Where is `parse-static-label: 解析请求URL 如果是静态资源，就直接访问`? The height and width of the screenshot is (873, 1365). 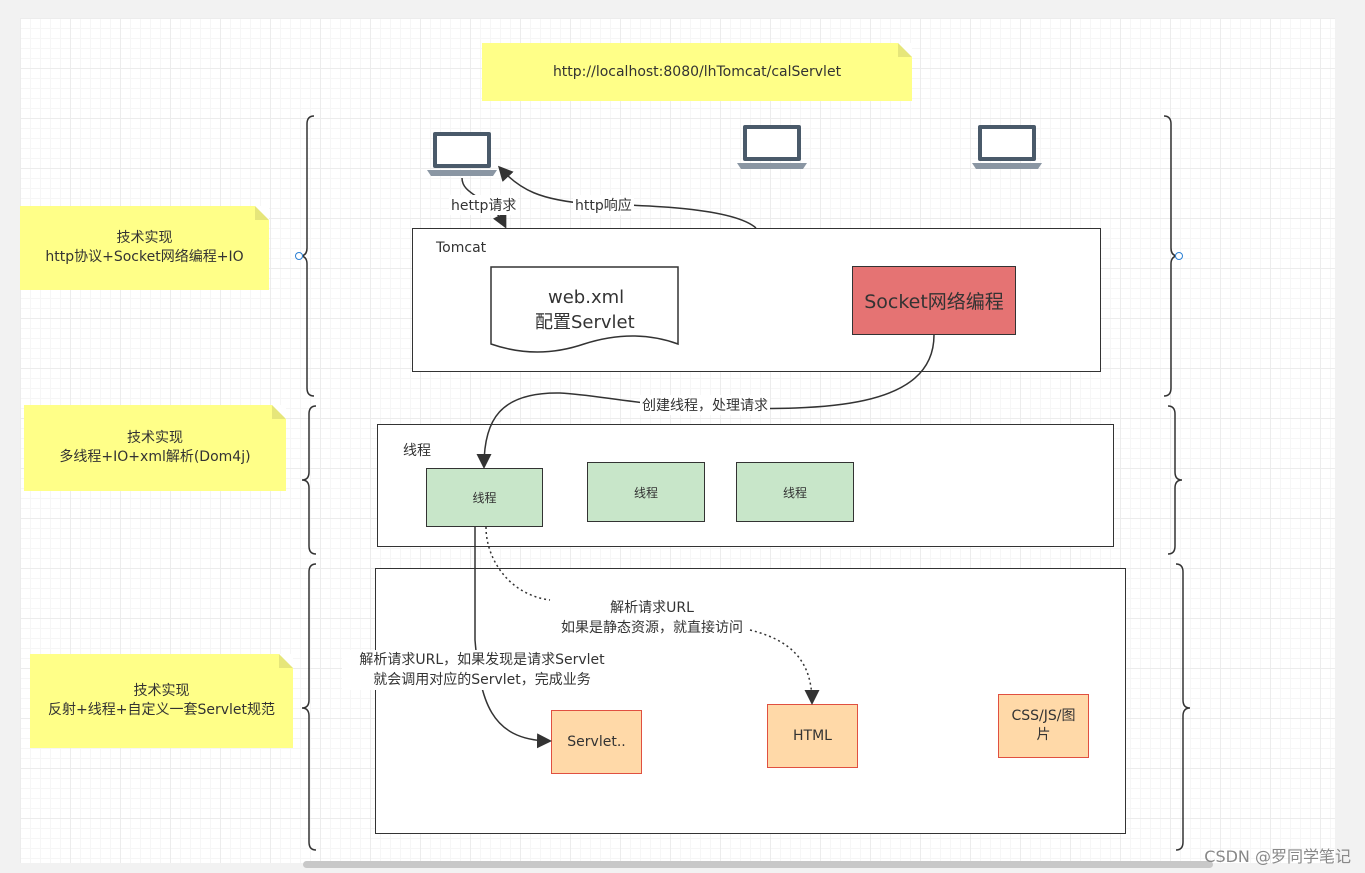
parse-static-label: 解析请求URL 如果是静态资源，就直接访问 is located at coordinates (652, 618).